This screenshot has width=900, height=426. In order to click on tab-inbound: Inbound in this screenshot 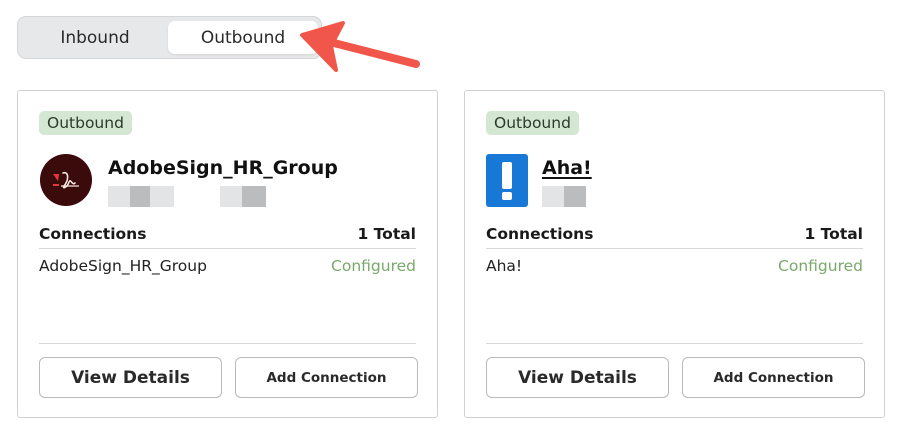, I will do `click(95, 37)`.